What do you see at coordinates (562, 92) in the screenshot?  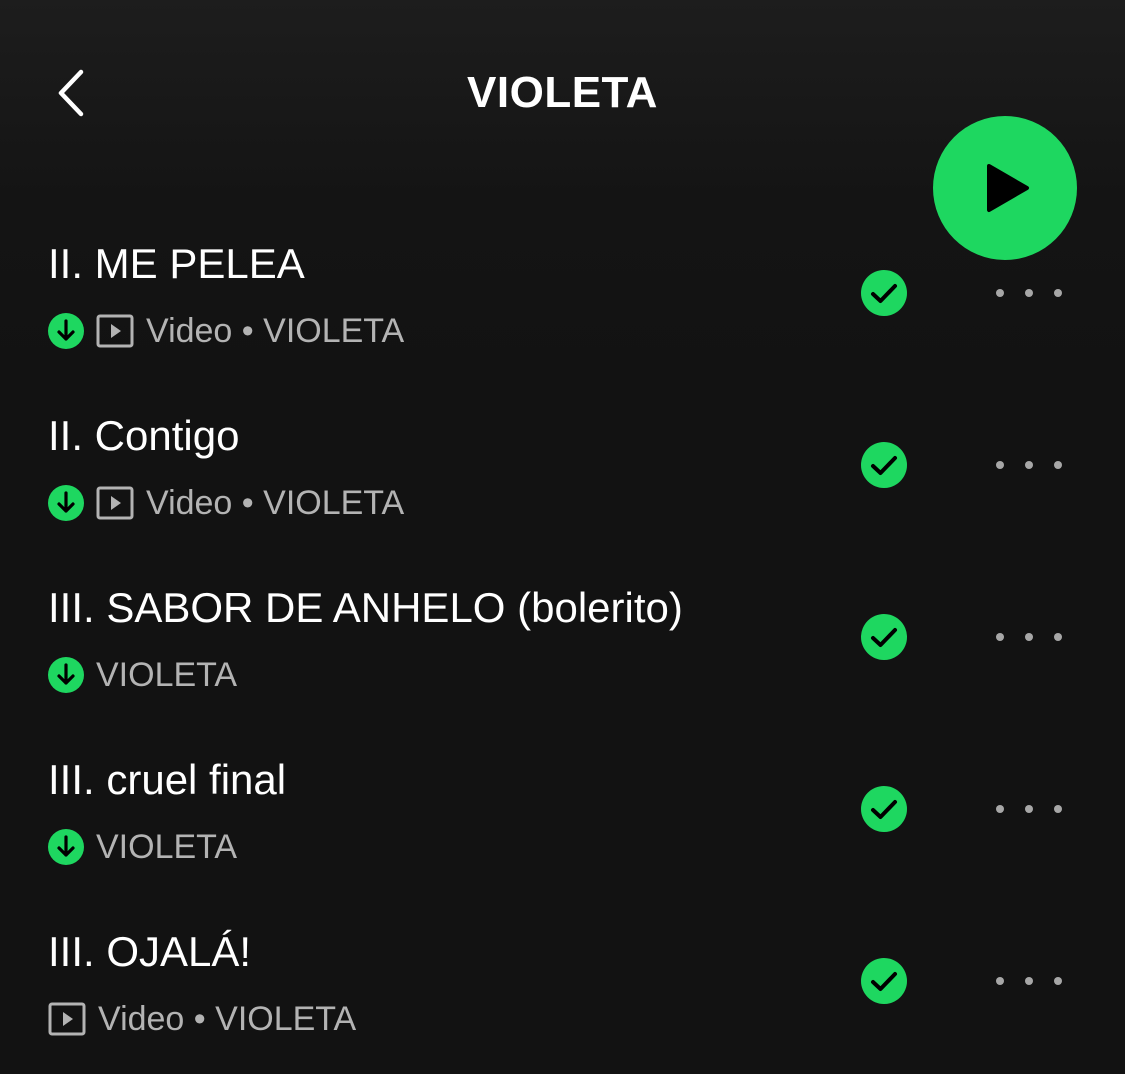 I see `page-title: VIOLETA` at bounding box center [562, 92].